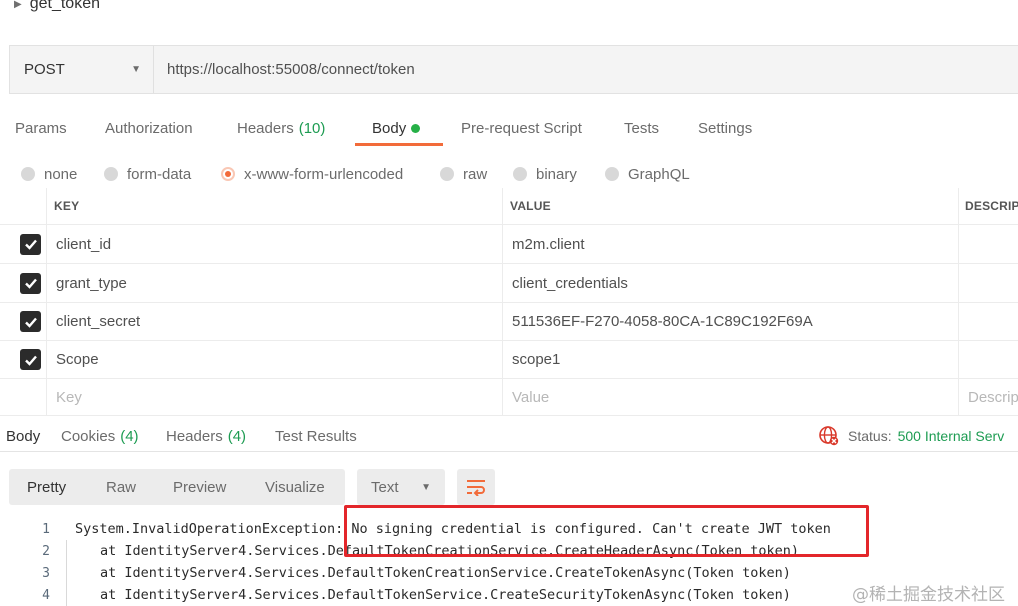 The image size is (1018, 606). Describe the element at coordinates (324, 174) in the screenshot. I see `radio-label: x-www-form-urlencoded` at that location.